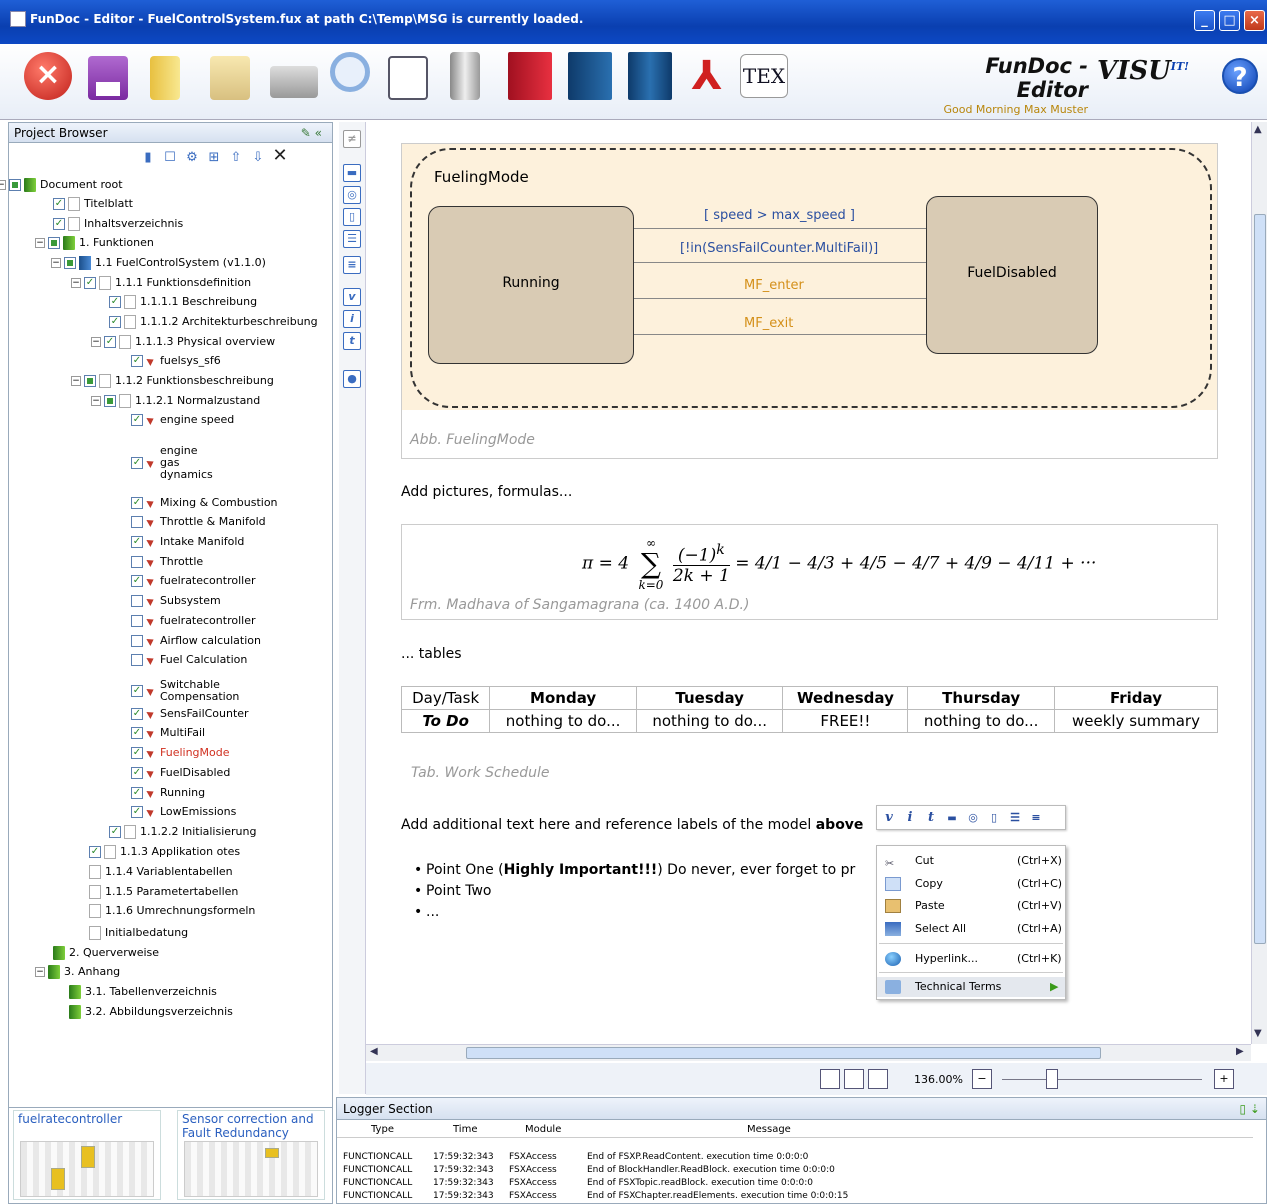 The width and height of the screenshot is (1267, 1204). What do you see at coordinates (161, 283) in the screenshot?
I see `tree-node: − ✓ 1.1.1 Funktionsdefinition` at bounding box center [161, 283].